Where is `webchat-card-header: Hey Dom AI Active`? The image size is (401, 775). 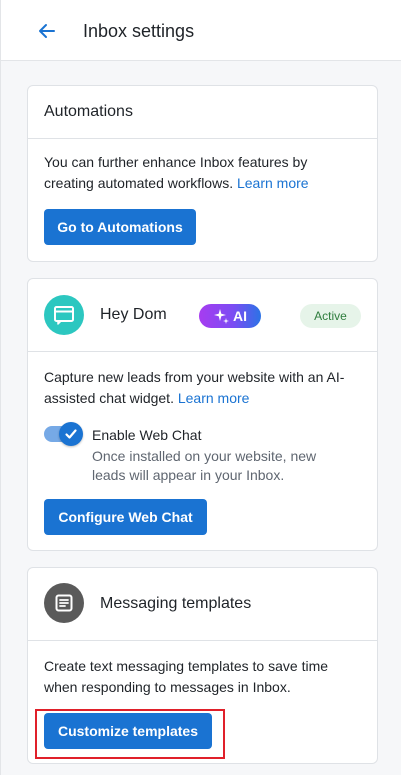 webchat-card-header: Hey Dom AI Active is located at coordinates (202, 315).